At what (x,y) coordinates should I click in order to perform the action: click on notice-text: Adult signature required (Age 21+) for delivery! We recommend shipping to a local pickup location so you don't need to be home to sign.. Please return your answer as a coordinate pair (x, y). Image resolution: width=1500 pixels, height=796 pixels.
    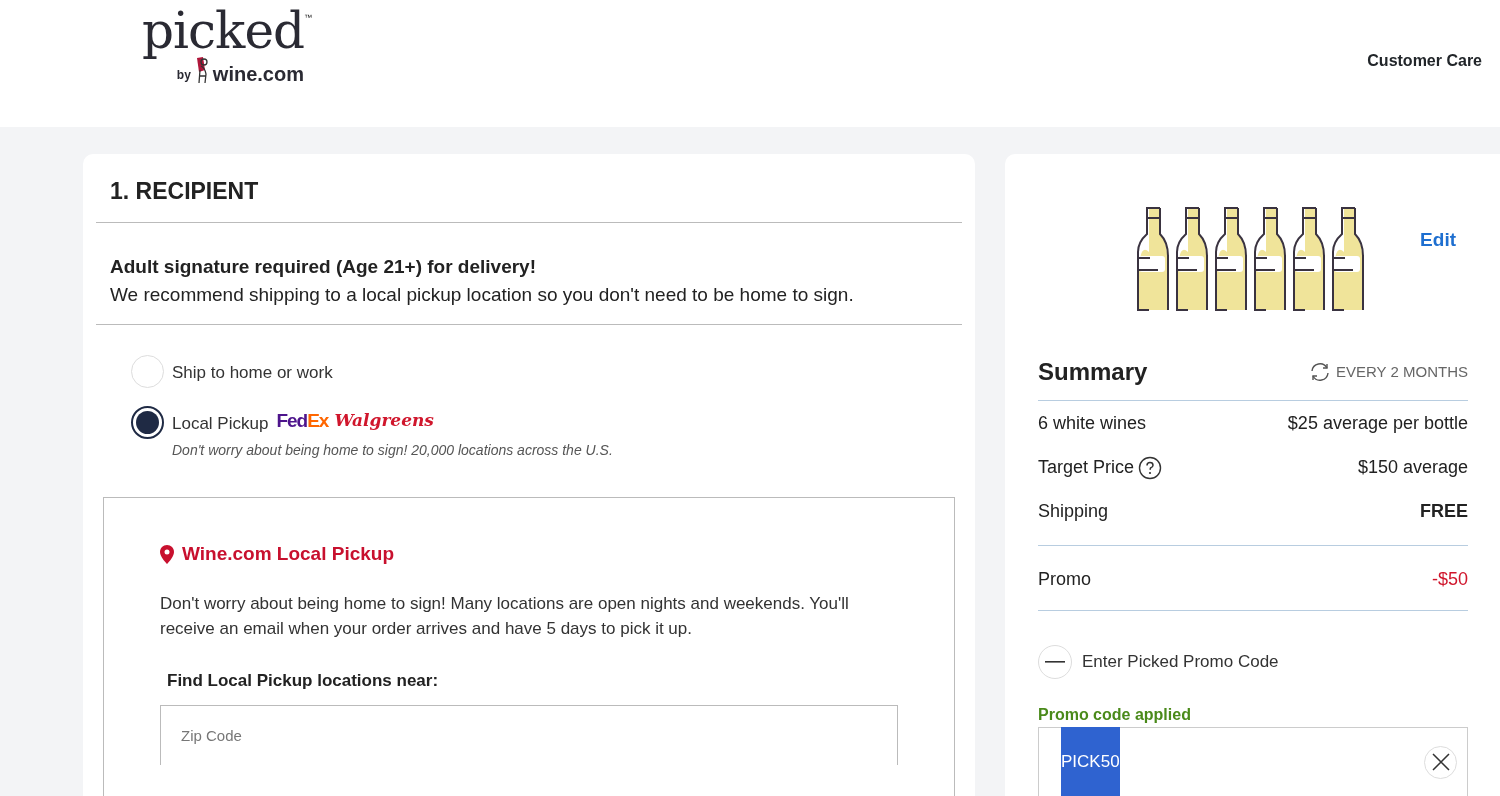
    Looking at the image, I should click on (529, 273).